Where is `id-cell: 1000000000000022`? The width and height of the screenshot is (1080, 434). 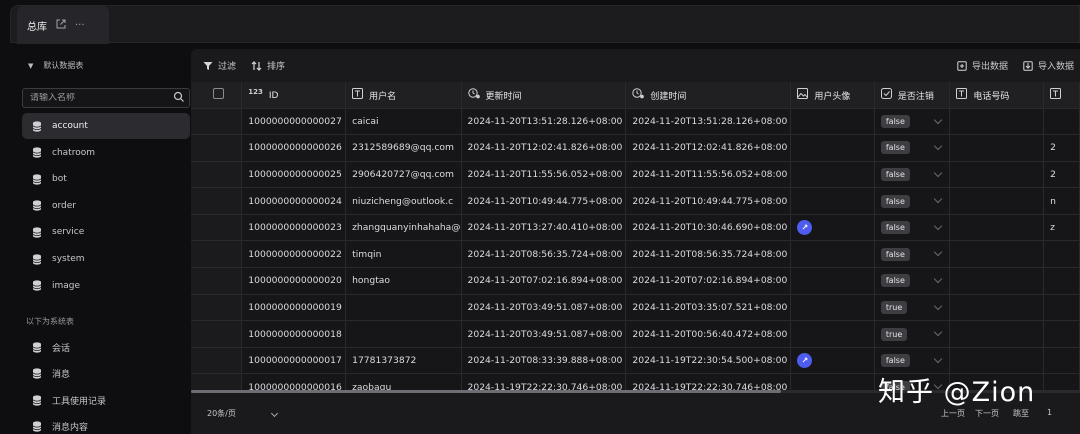
id-cell: 1000000000000022 is located at coordinates (294, 254).